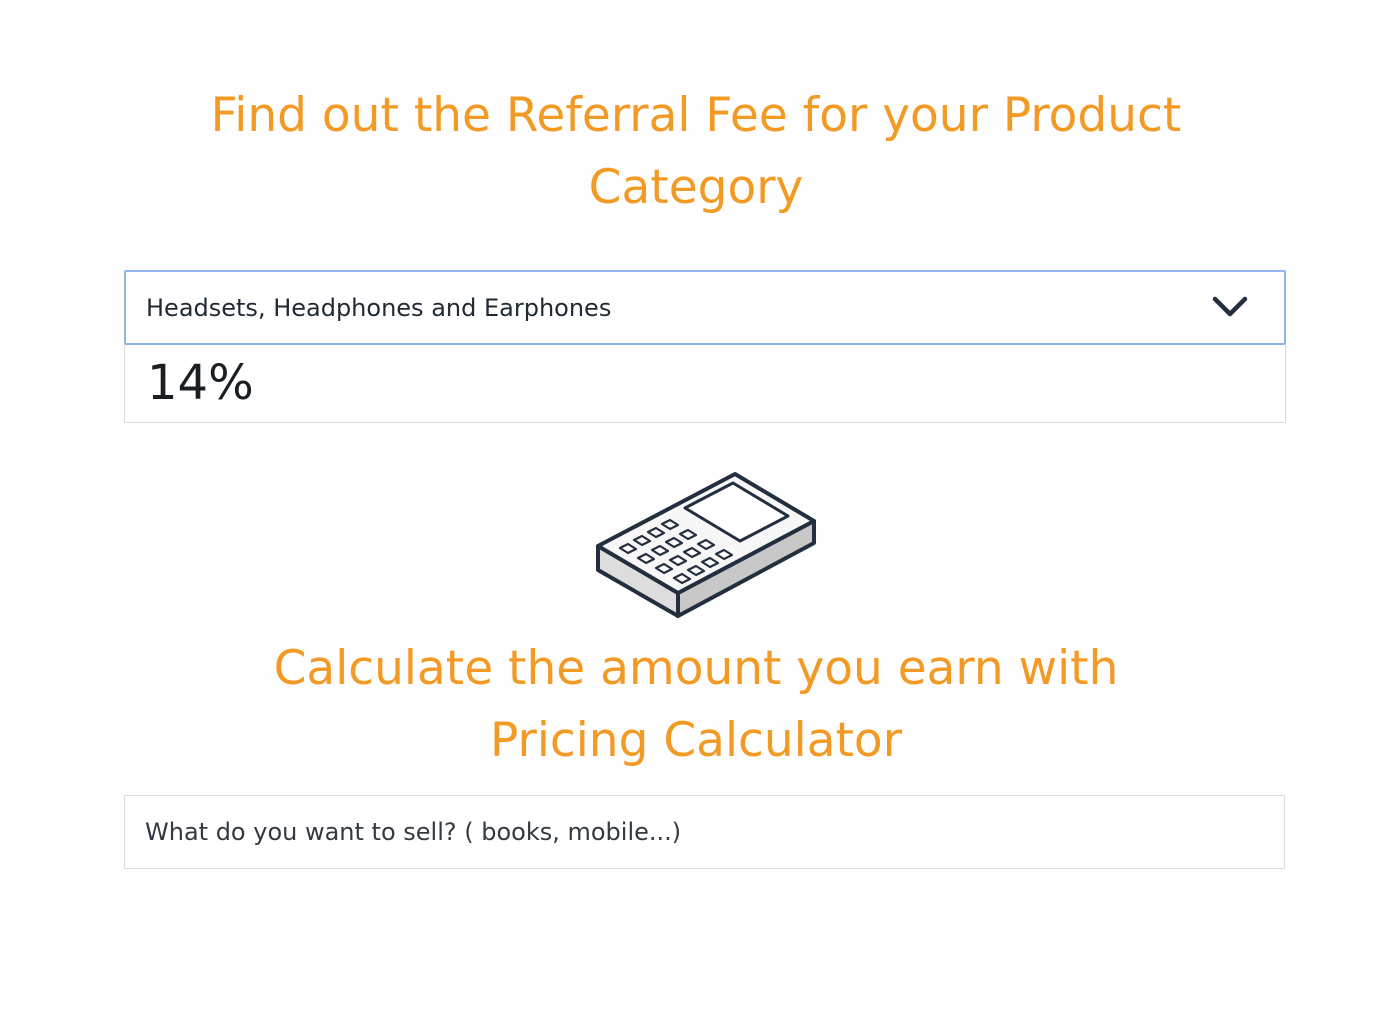 The image size is (1392, 1023). I want to click on referral-fee-heading-line2: Category, so click(696, 187).